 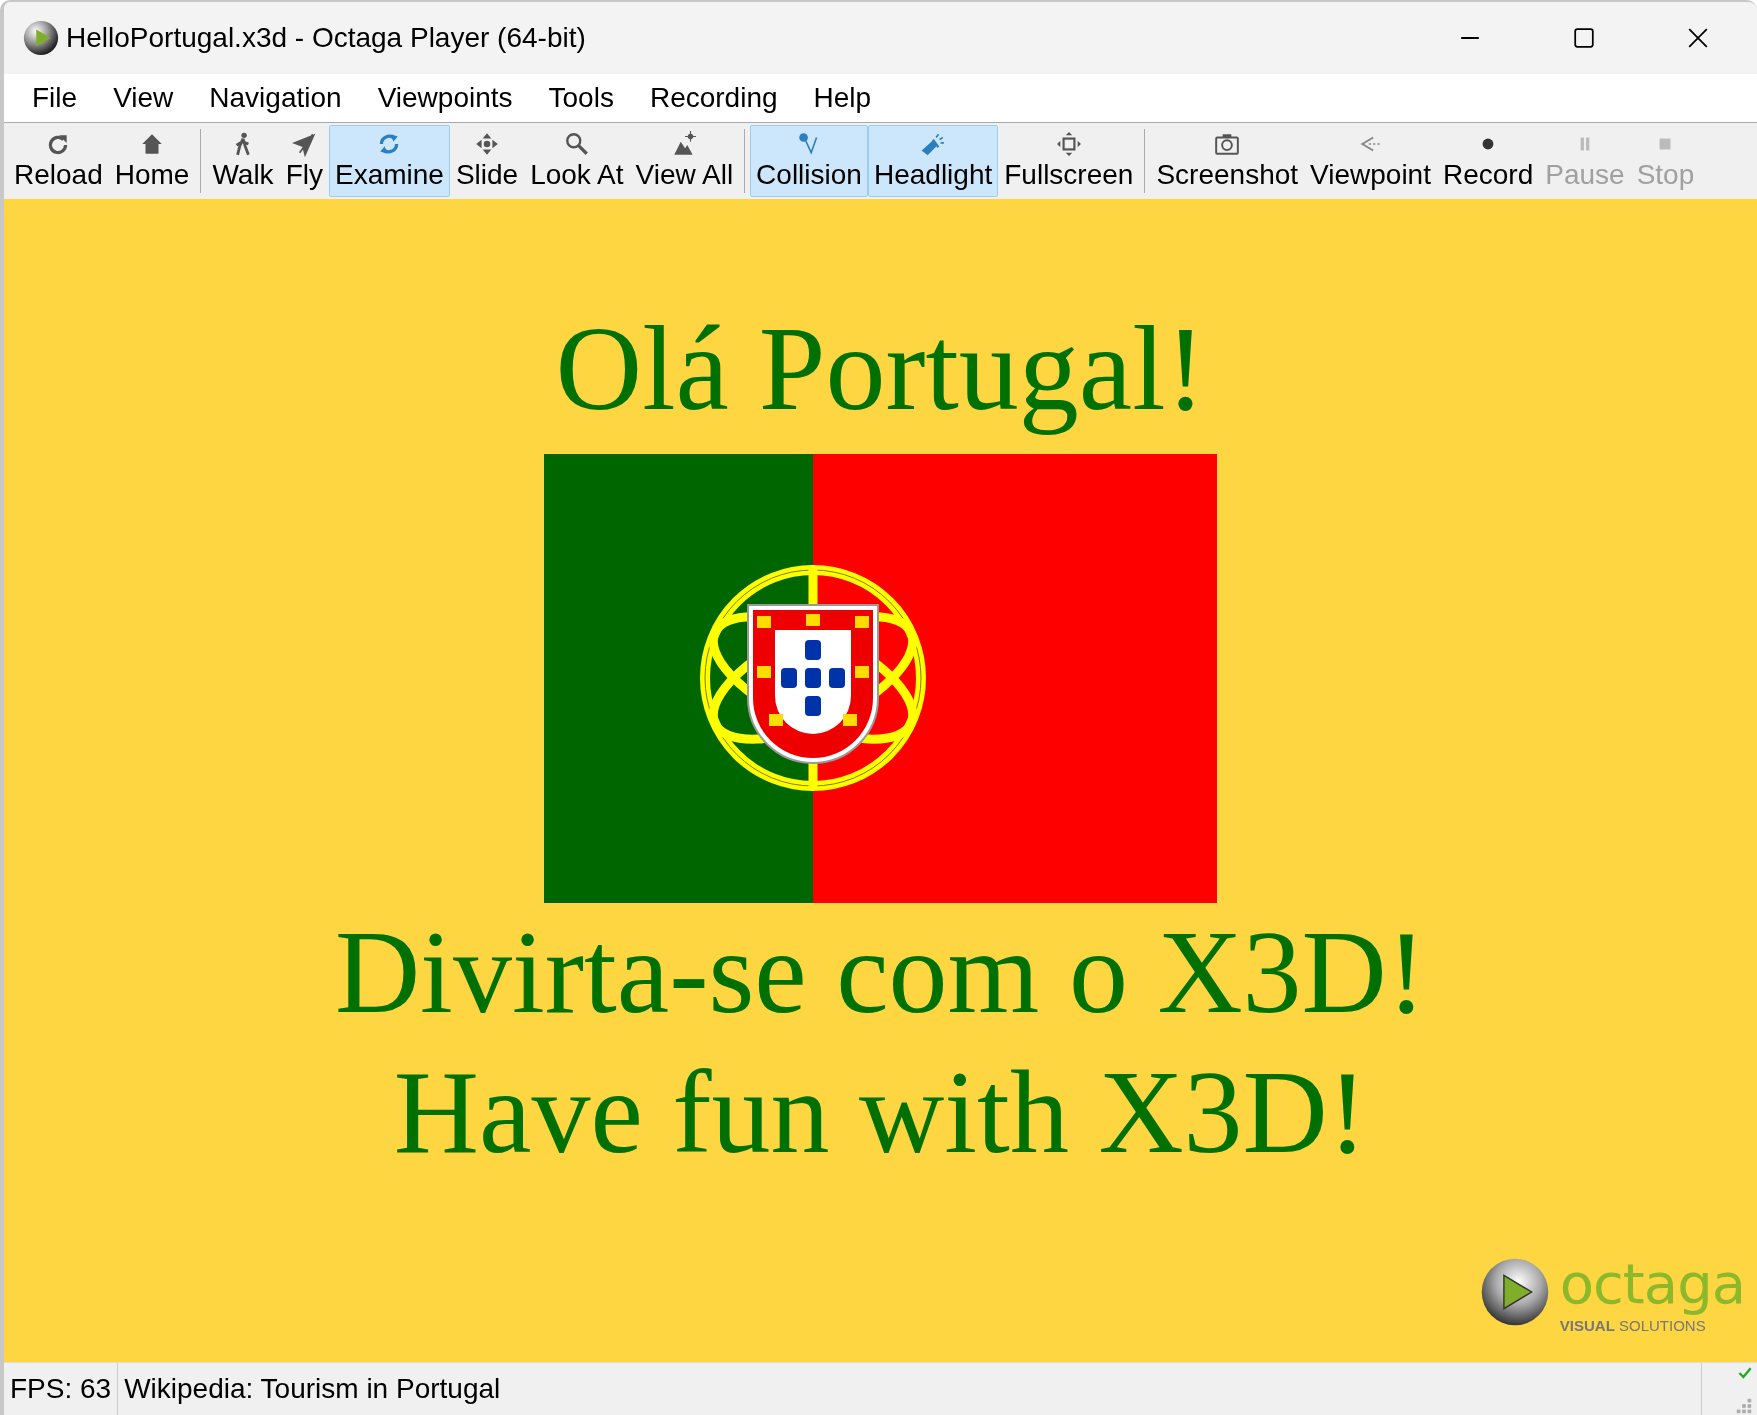 I want to click on toolbar-button: Headlight, so click(x=933, y=161).